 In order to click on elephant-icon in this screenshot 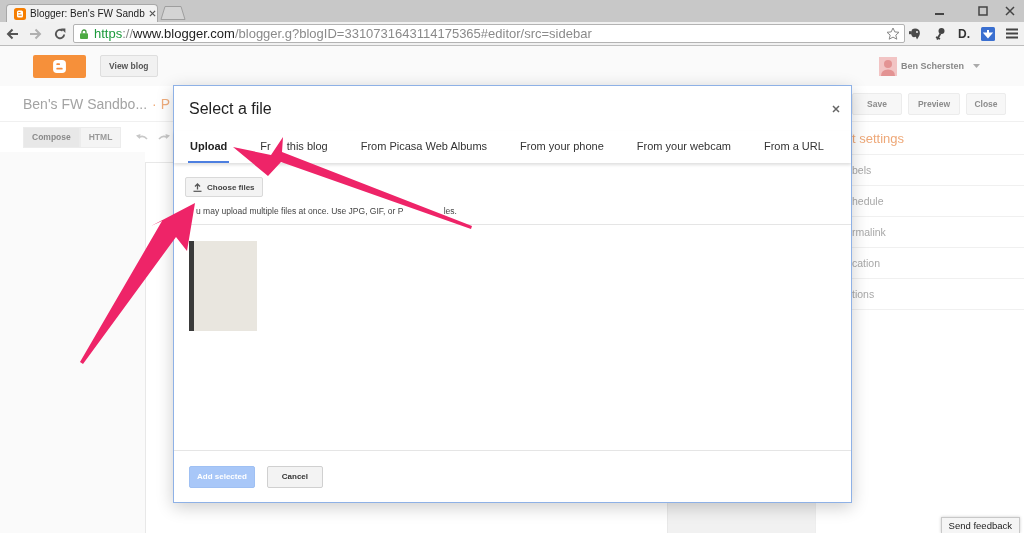, I will do `click(915, 33)`.